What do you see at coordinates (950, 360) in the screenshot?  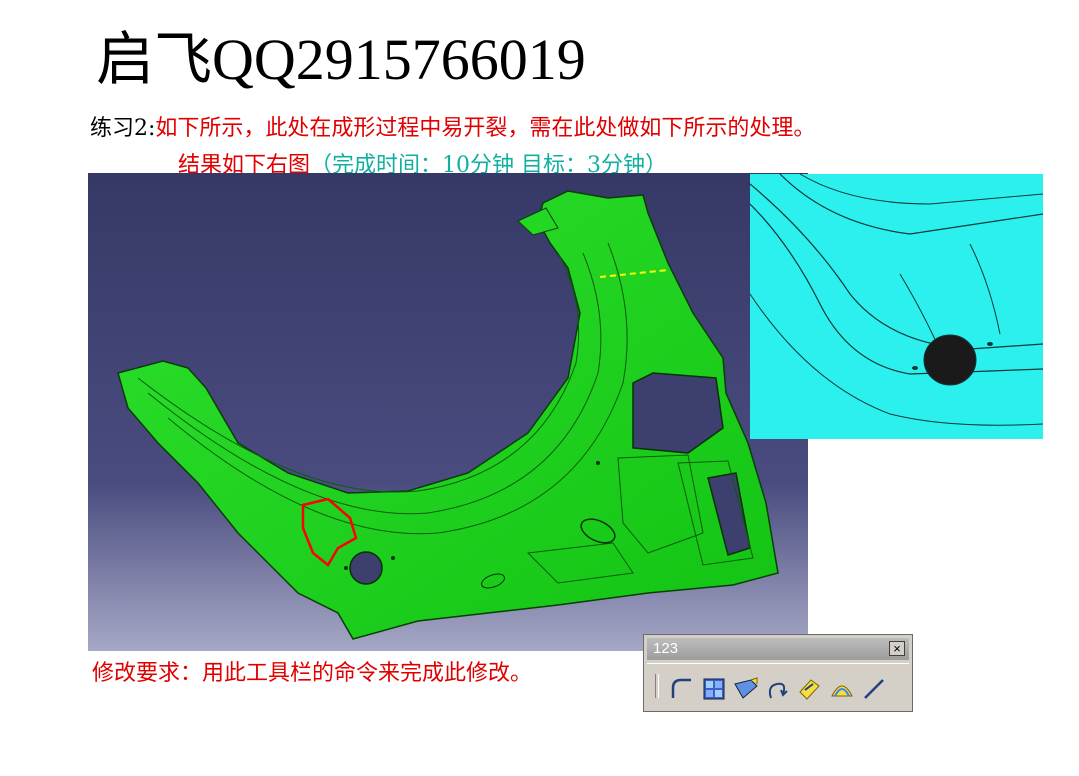 I see `detail-hole` at bounding box center [950, 360].